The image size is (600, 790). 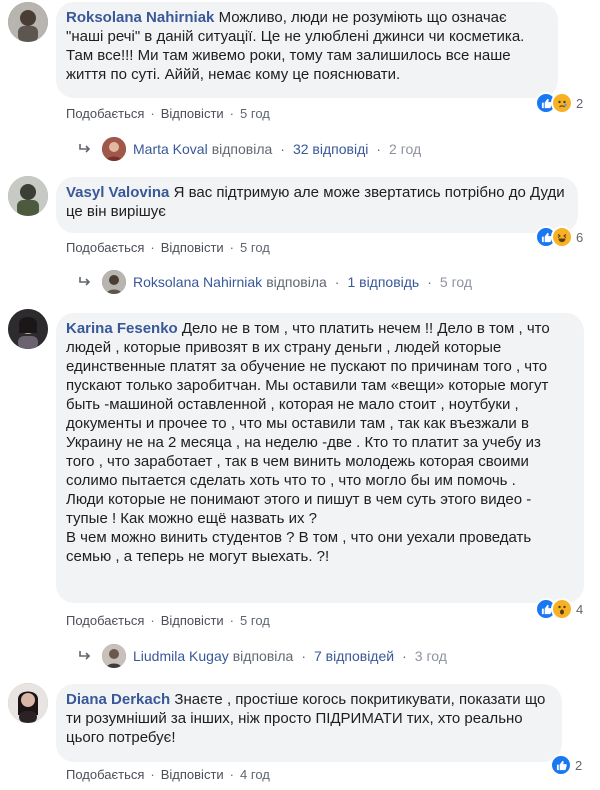 I want to click on haha-reaction-icon, so click(x=562, y=237).